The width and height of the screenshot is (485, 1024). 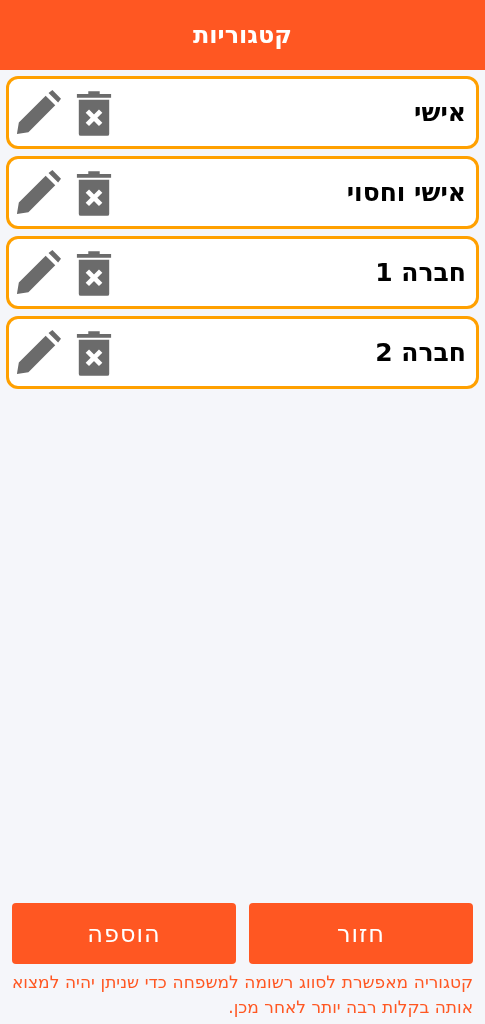 I want to click on category-item: חברה 2, so click(x=242, y=352).